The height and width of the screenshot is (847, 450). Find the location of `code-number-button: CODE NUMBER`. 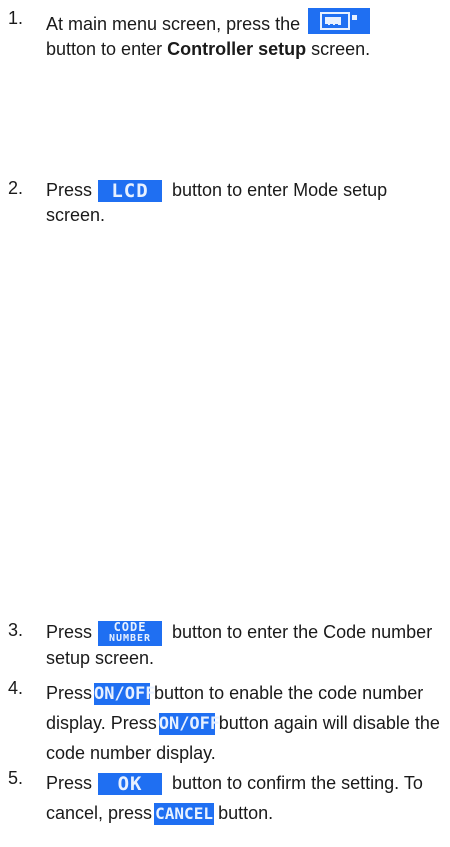

code-number-button: CODE NUMBER is located at coordinates (130, 633).